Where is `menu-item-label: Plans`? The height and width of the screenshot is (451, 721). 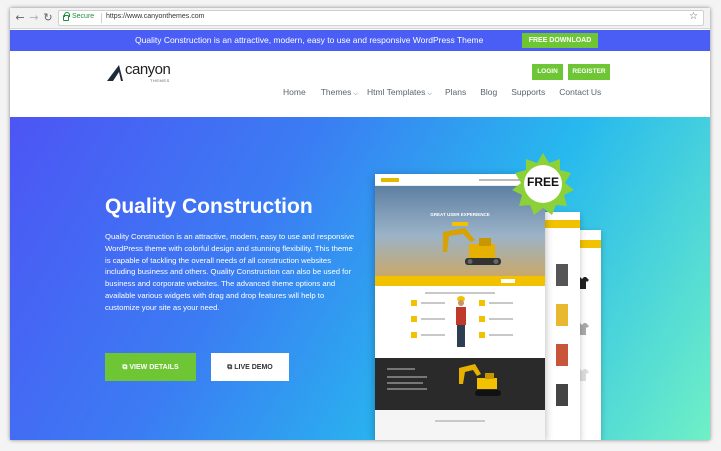 menu-item-label: Plans is located at coordinates (455, 92).